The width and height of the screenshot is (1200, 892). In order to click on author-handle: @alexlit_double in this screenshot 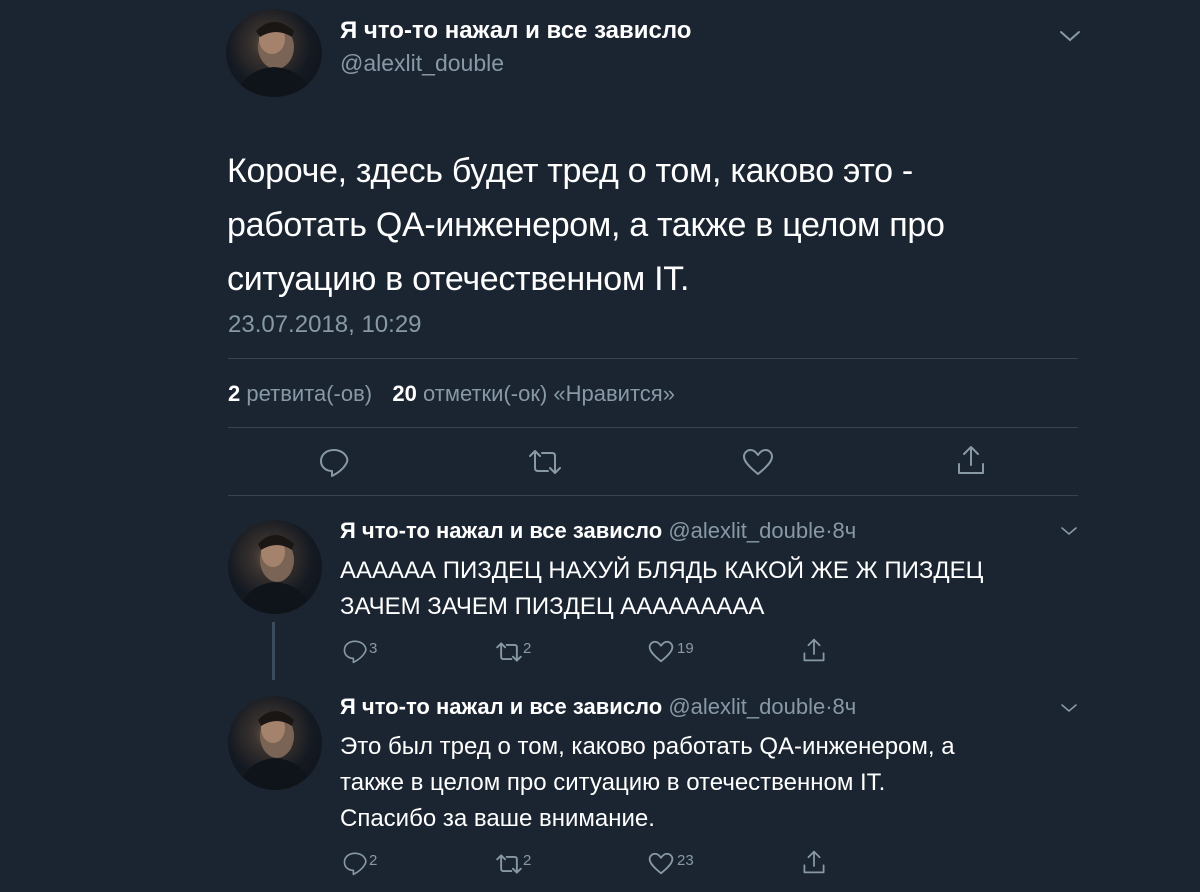, I will do `click(422, 63)`.